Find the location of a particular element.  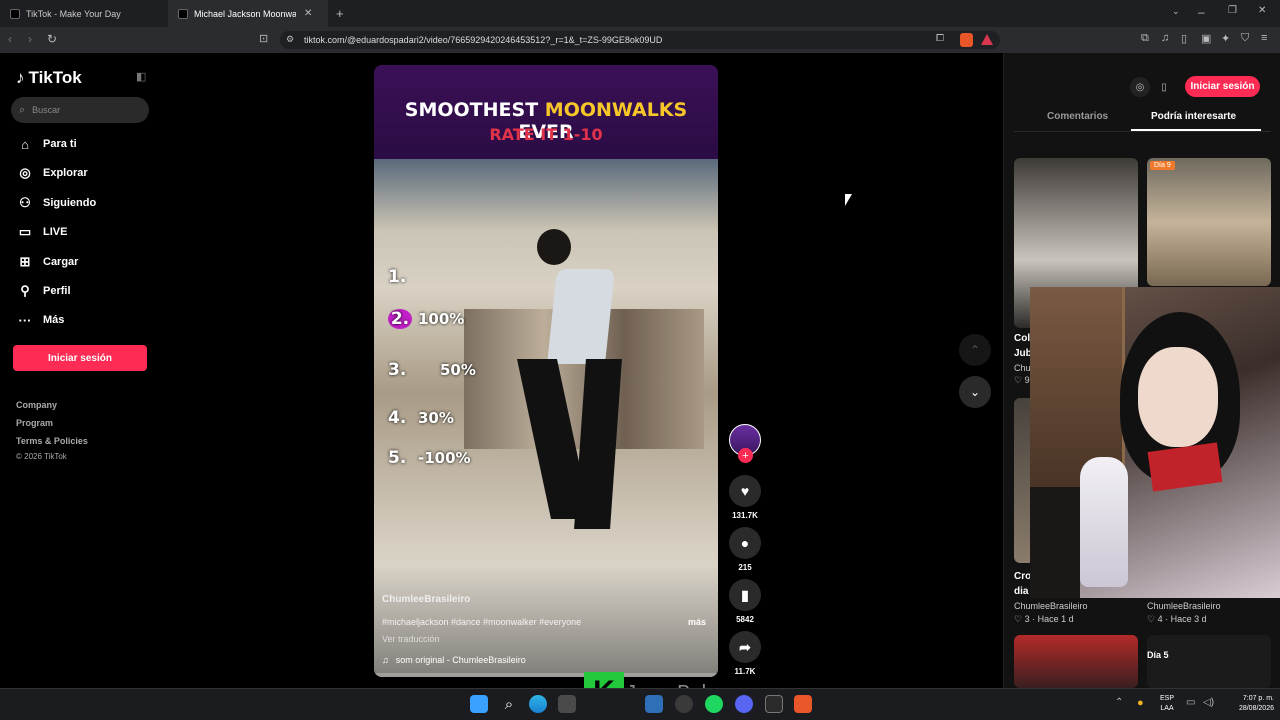

tab-podria-interesarte: Podría interesarte is located at coordinates (1193, 116).